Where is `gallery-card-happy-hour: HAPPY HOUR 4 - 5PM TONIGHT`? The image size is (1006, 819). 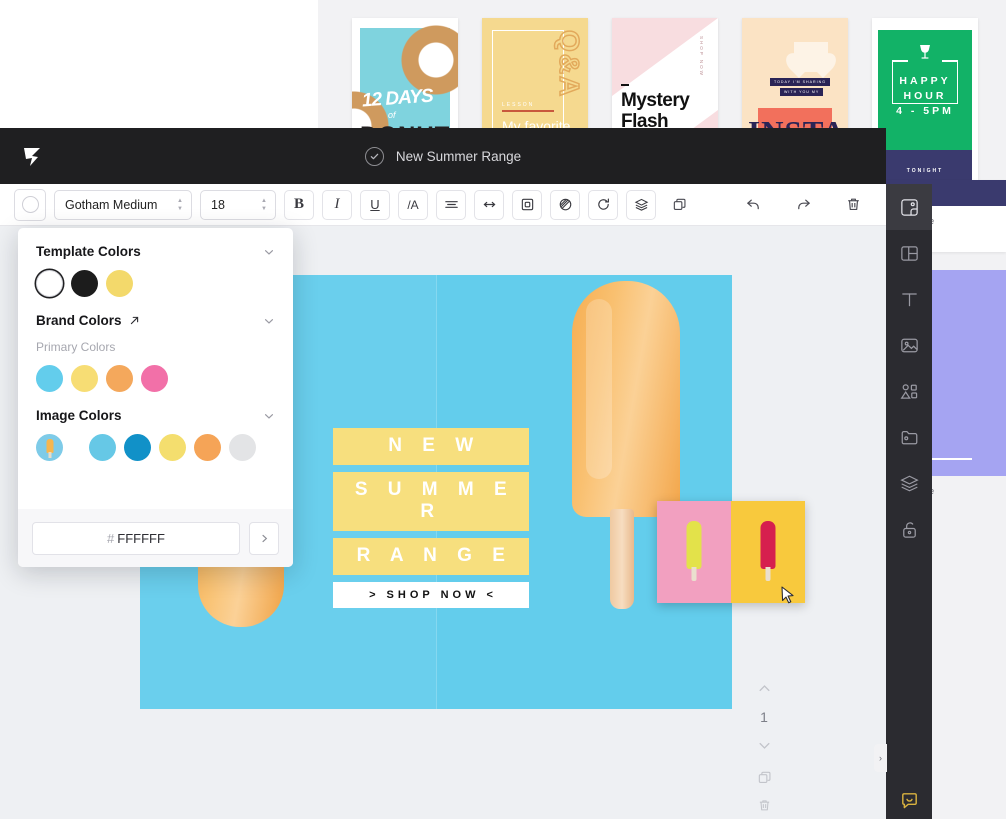
gallery-card-happy-hour: HAPPY HOUR 4 - 5PM TONIGHT is located at coordinates (925, 103).